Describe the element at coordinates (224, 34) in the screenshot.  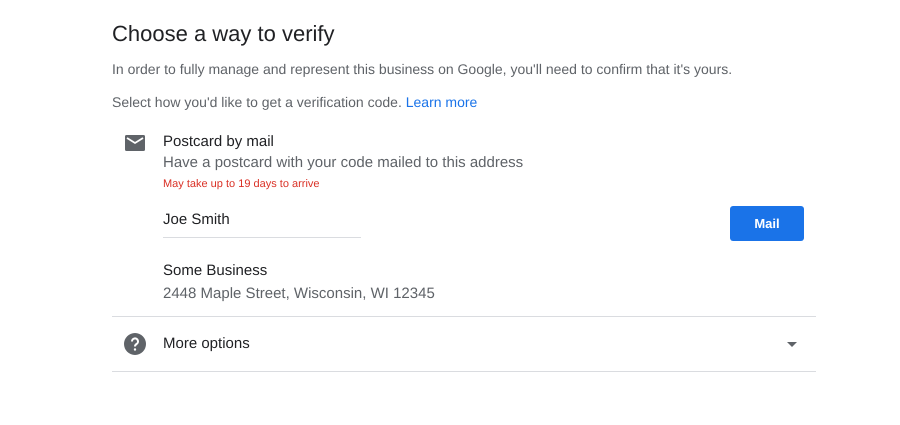
I see `page-title: Choose a way to verify` at that location.